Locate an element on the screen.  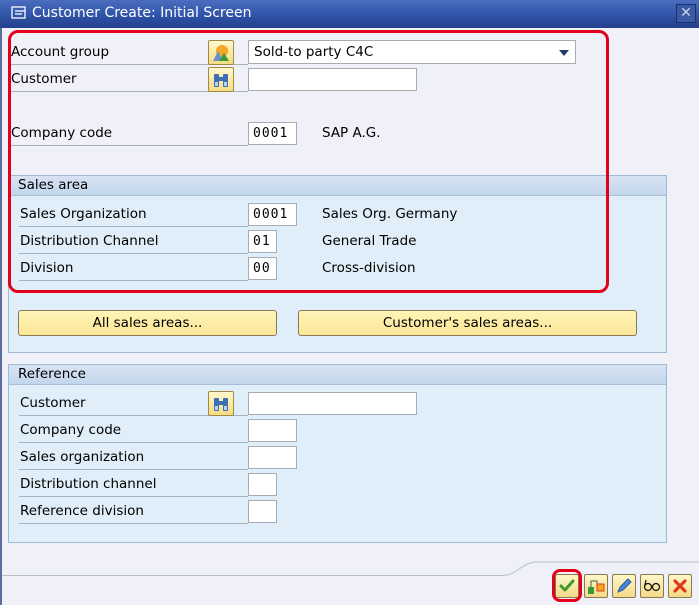
distribution-channel-label: Distribution Channel is located at coordinates (89, 241).